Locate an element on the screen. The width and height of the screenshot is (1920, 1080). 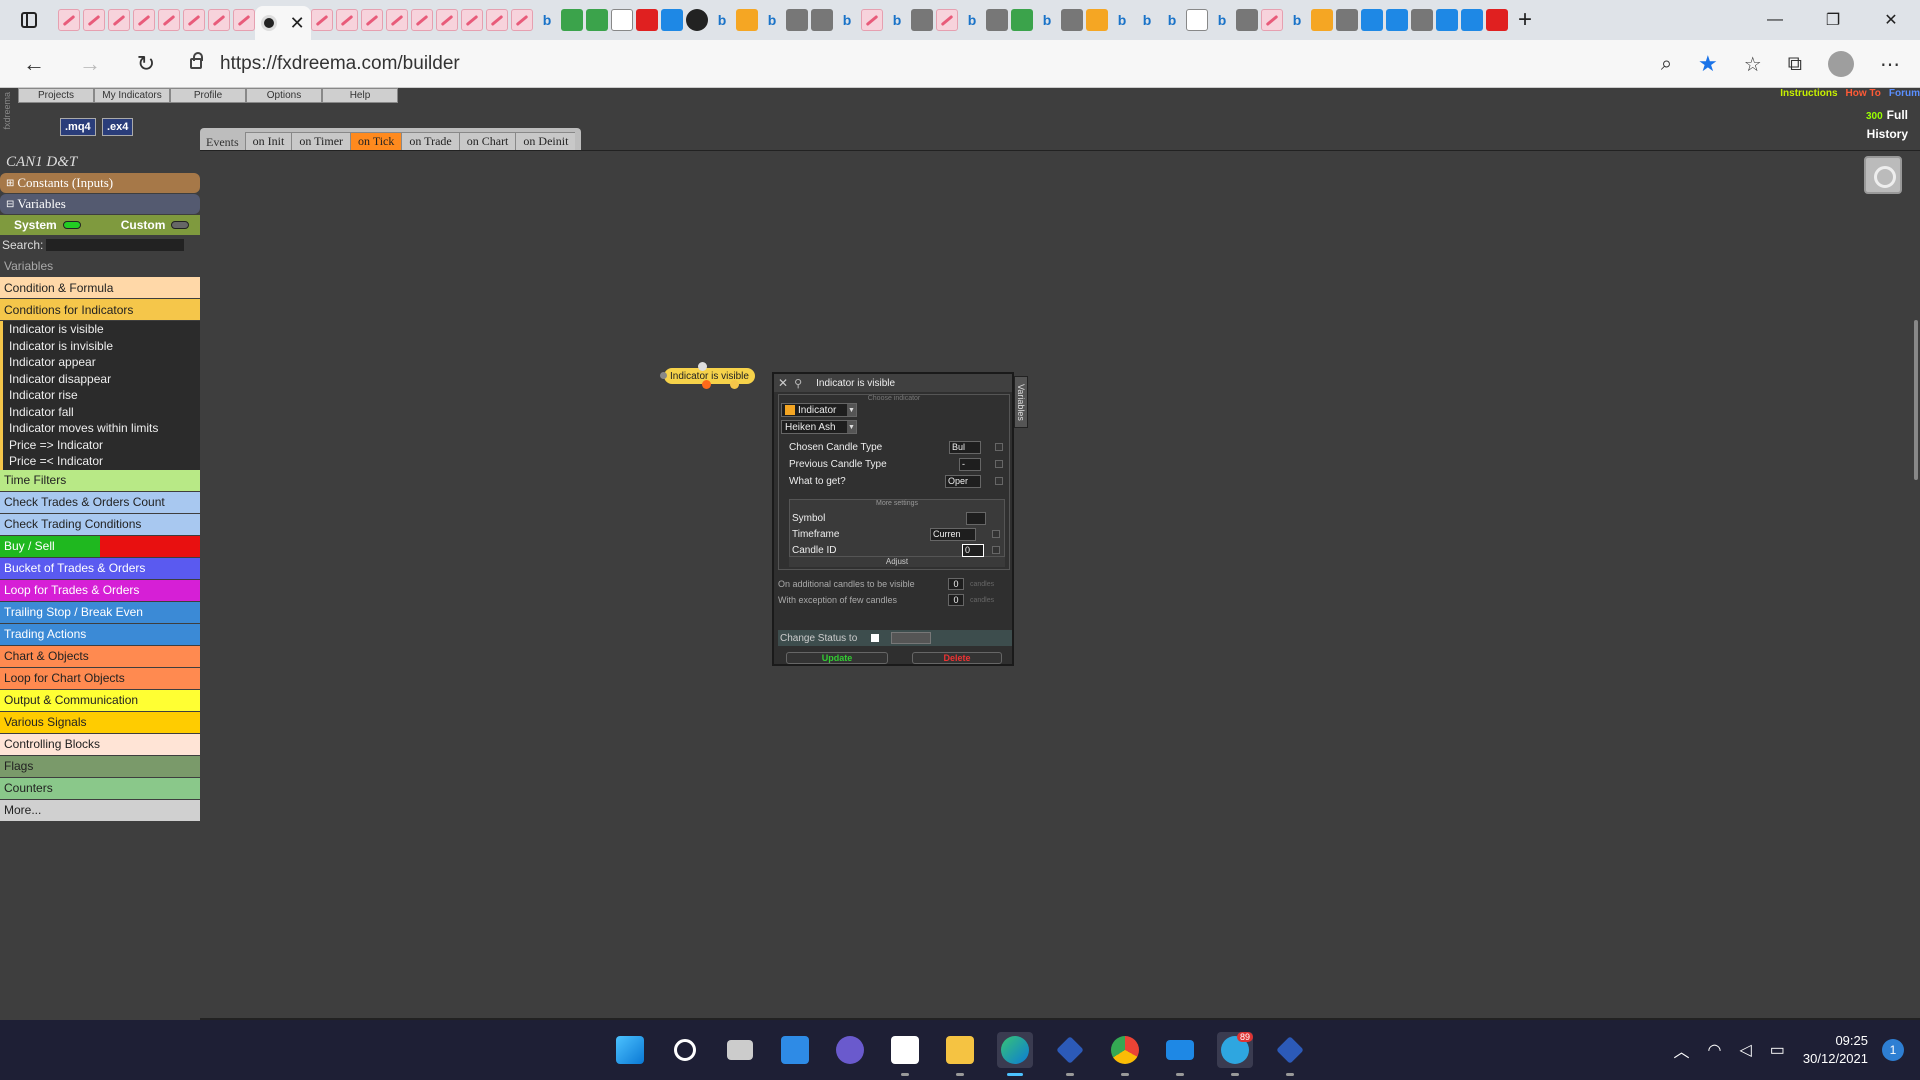
additional-candles-input: 0 is located at coordinates (956, 584).